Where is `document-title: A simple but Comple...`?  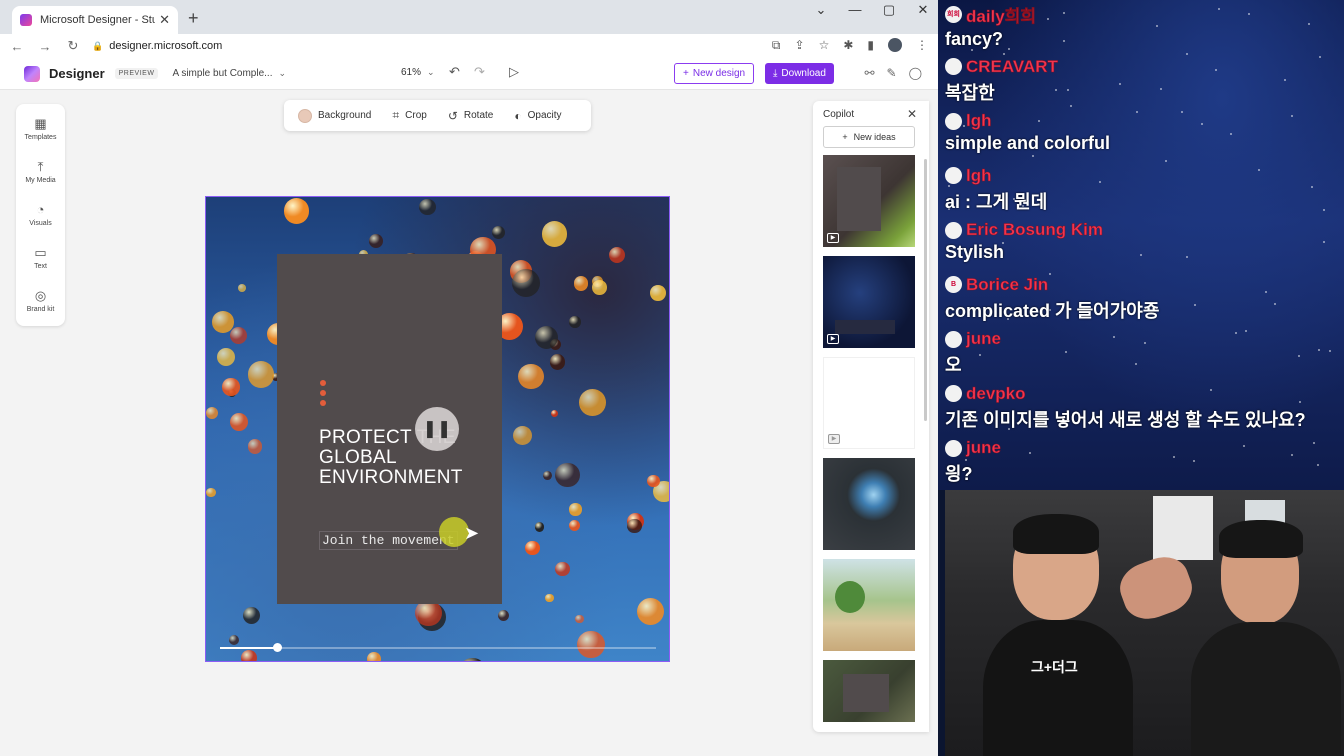 document-title: A simple but Comple... is located at coordinates (222, 73).